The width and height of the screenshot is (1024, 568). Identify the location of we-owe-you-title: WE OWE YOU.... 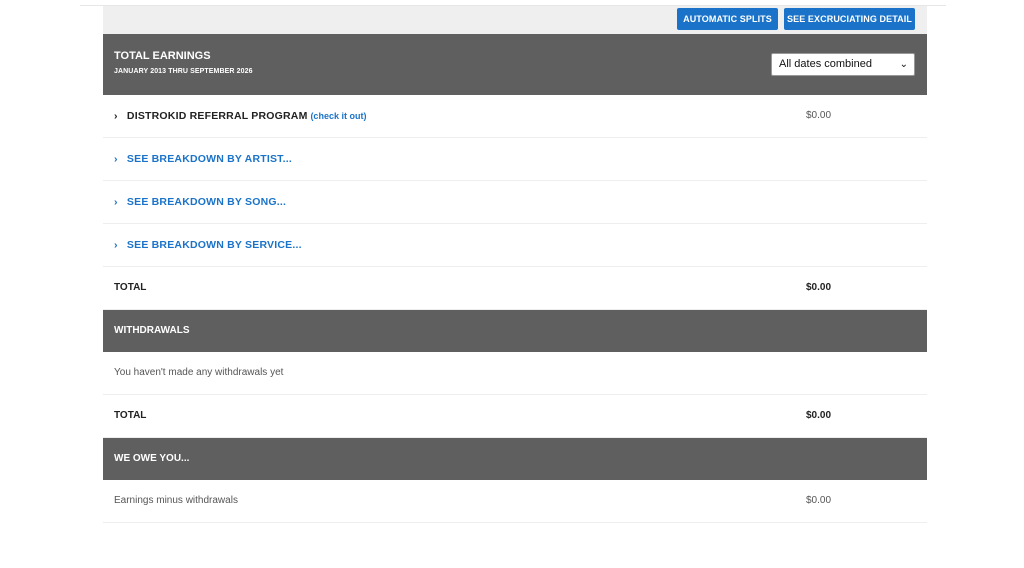
(152, 458).